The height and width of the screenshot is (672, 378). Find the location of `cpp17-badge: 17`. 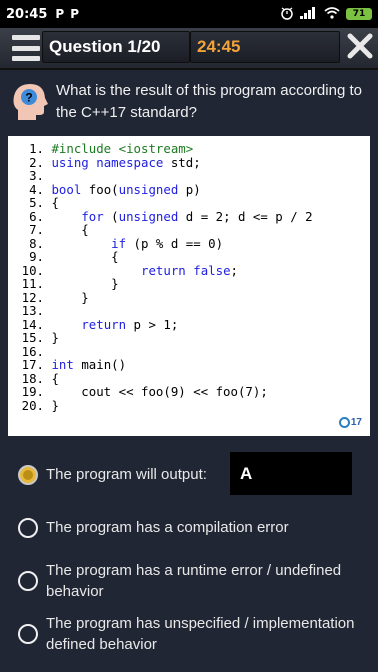

cpp17-badge: 17 is located at coordinates (350, 422).